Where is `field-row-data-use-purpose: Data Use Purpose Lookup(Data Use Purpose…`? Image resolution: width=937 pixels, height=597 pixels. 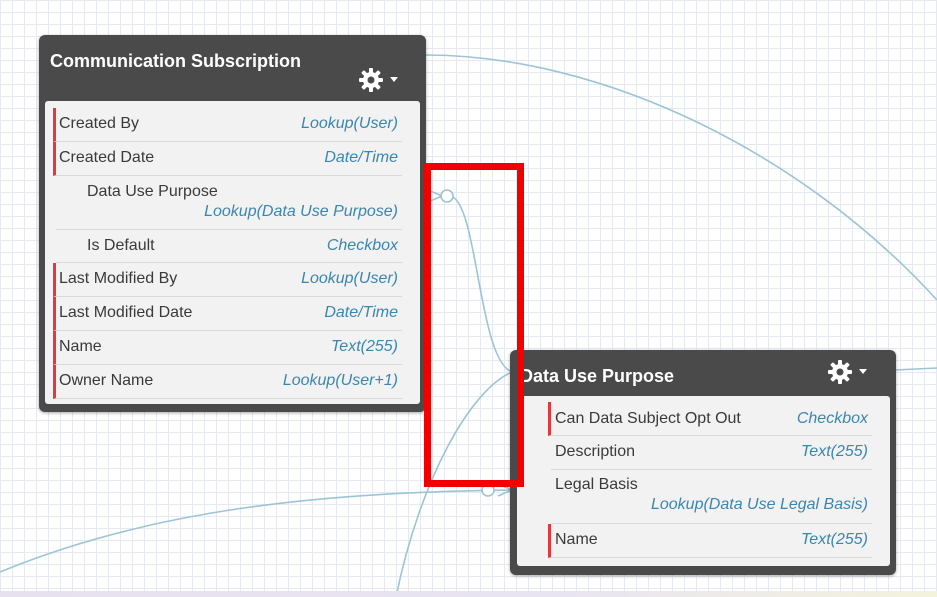
field-row-data-use-purpose: Data Use Purpose Lookup(Data Use Purpose… is located at coordinates (229, 203).